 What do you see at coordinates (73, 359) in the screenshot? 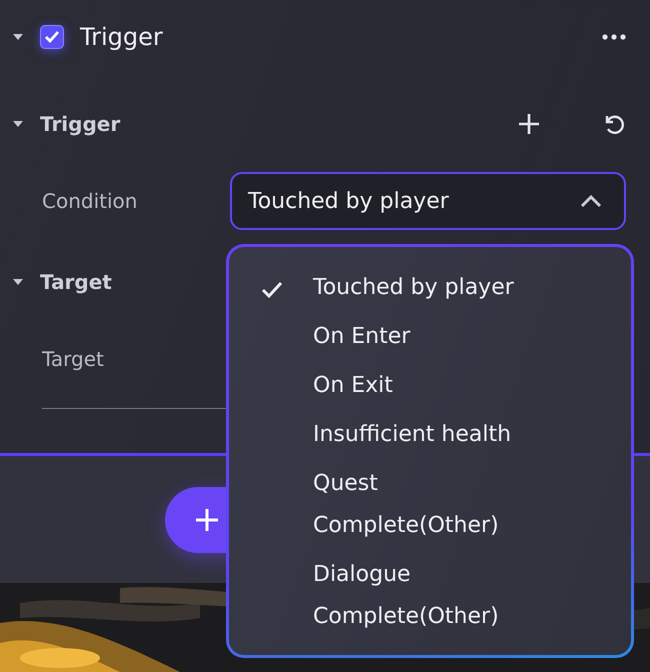
I see `field-label: Target` at bounding box center [73, 359].